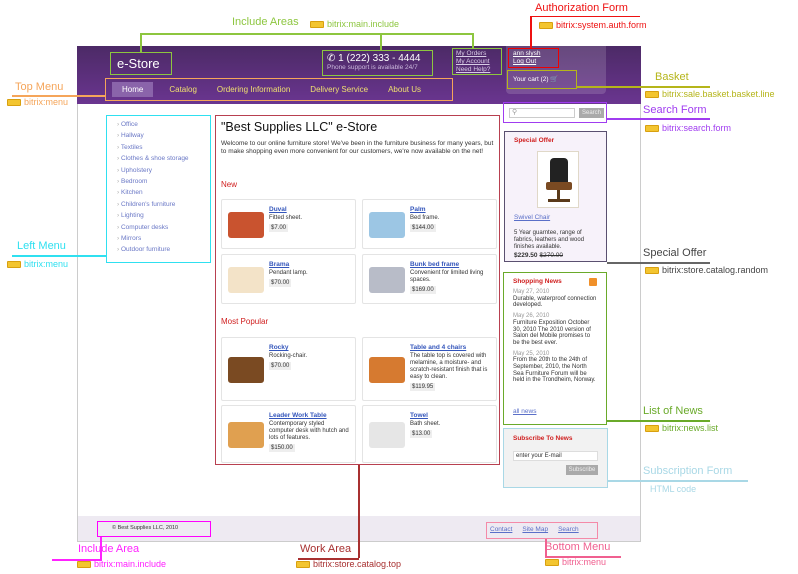  I want to click on left-menu-item: Upholstery, so click(163, 170).